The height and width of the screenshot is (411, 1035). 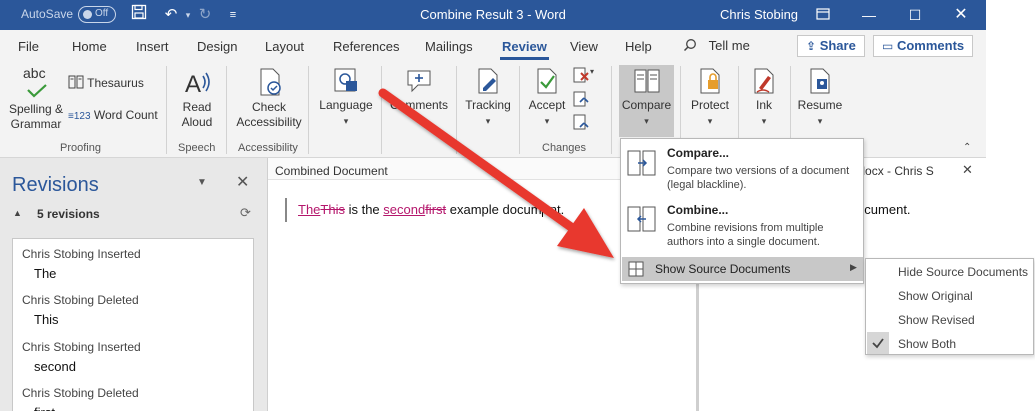 I want to click on document-text: example docum, so click(x=494, y=209).